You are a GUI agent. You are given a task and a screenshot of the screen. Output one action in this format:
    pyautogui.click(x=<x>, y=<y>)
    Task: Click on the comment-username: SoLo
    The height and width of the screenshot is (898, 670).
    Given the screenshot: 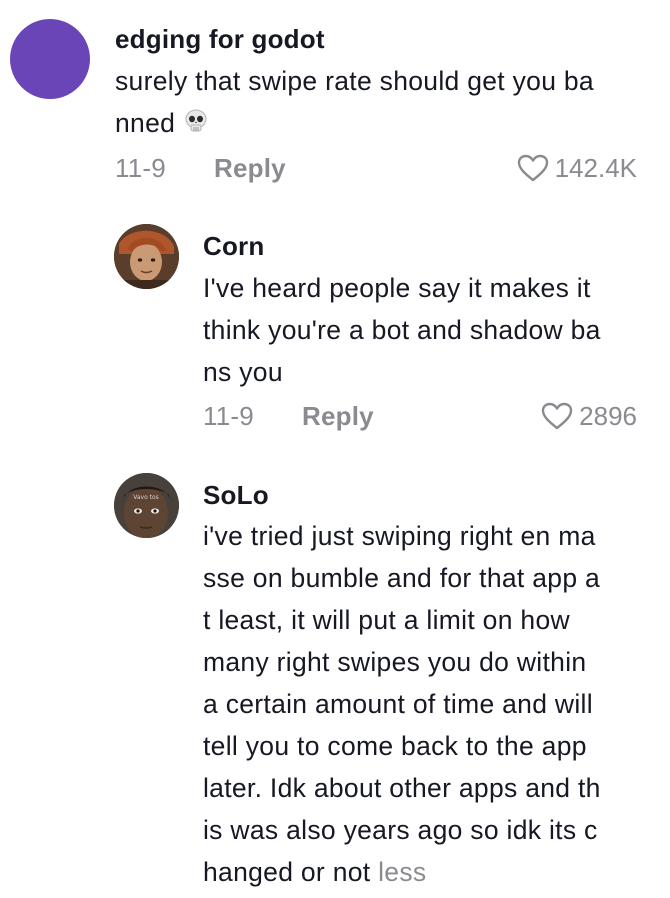 What is the action you would take?
    pyautogui.click(x=251, y=497)
    